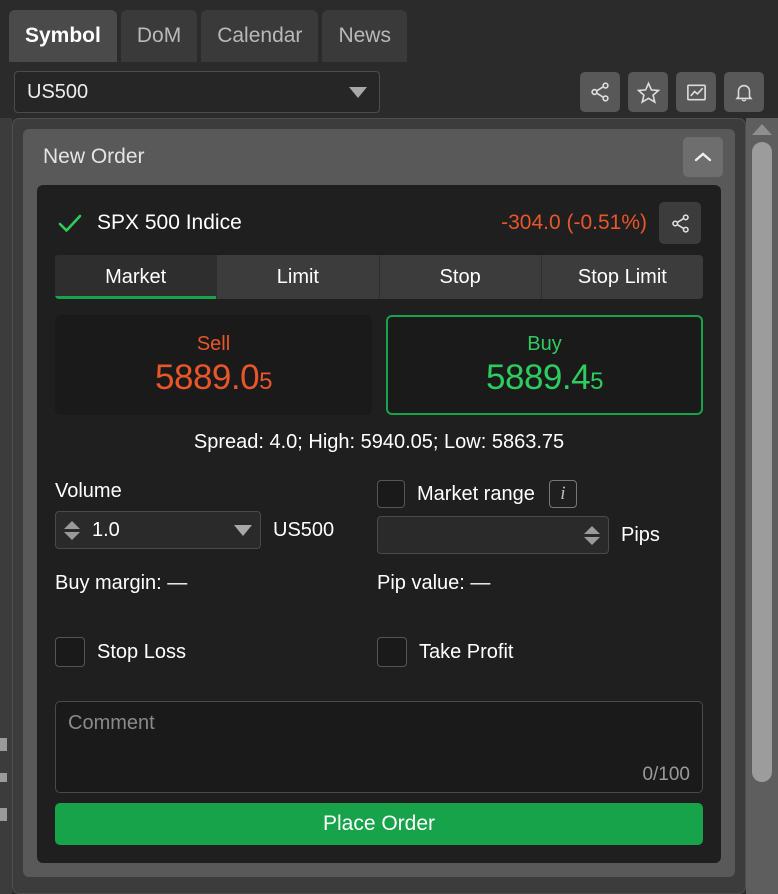  I want to click on volume-stepper: 1.0, so click(158, 530).